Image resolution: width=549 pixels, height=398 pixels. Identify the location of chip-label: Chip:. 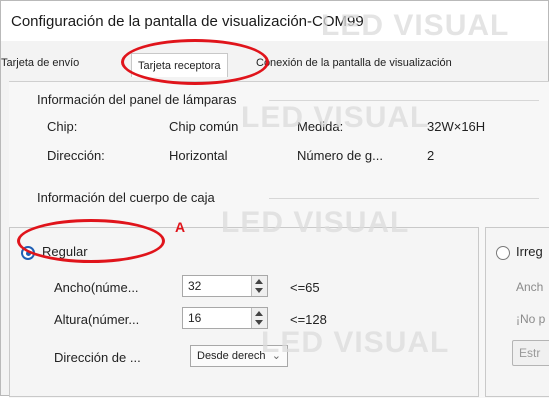
(62, 126).